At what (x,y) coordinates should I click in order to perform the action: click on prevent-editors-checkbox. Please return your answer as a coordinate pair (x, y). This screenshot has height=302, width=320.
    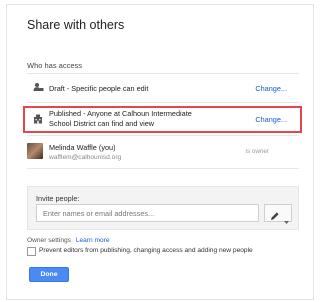
    Looking at the image, I should click on (31, 251).